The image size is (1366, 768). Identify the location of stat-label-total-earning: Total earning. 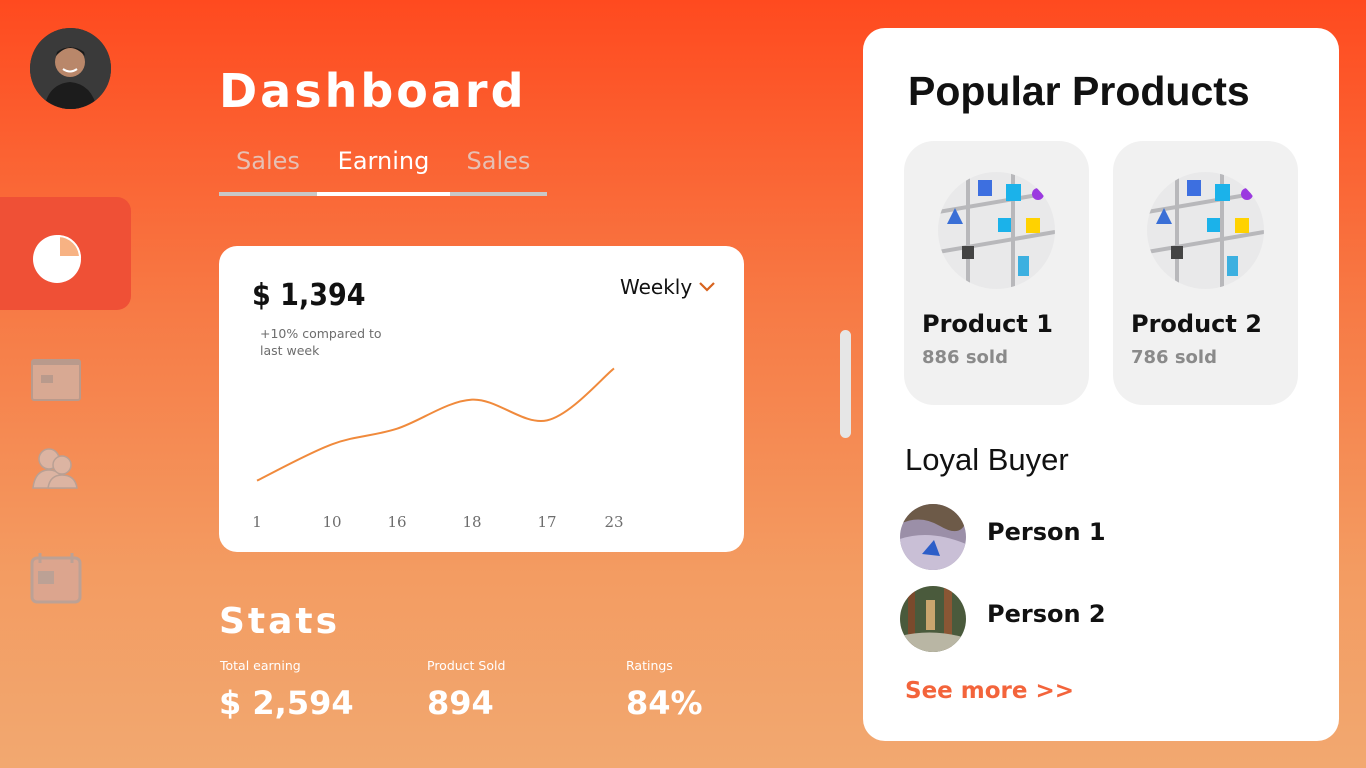
(260, 665).